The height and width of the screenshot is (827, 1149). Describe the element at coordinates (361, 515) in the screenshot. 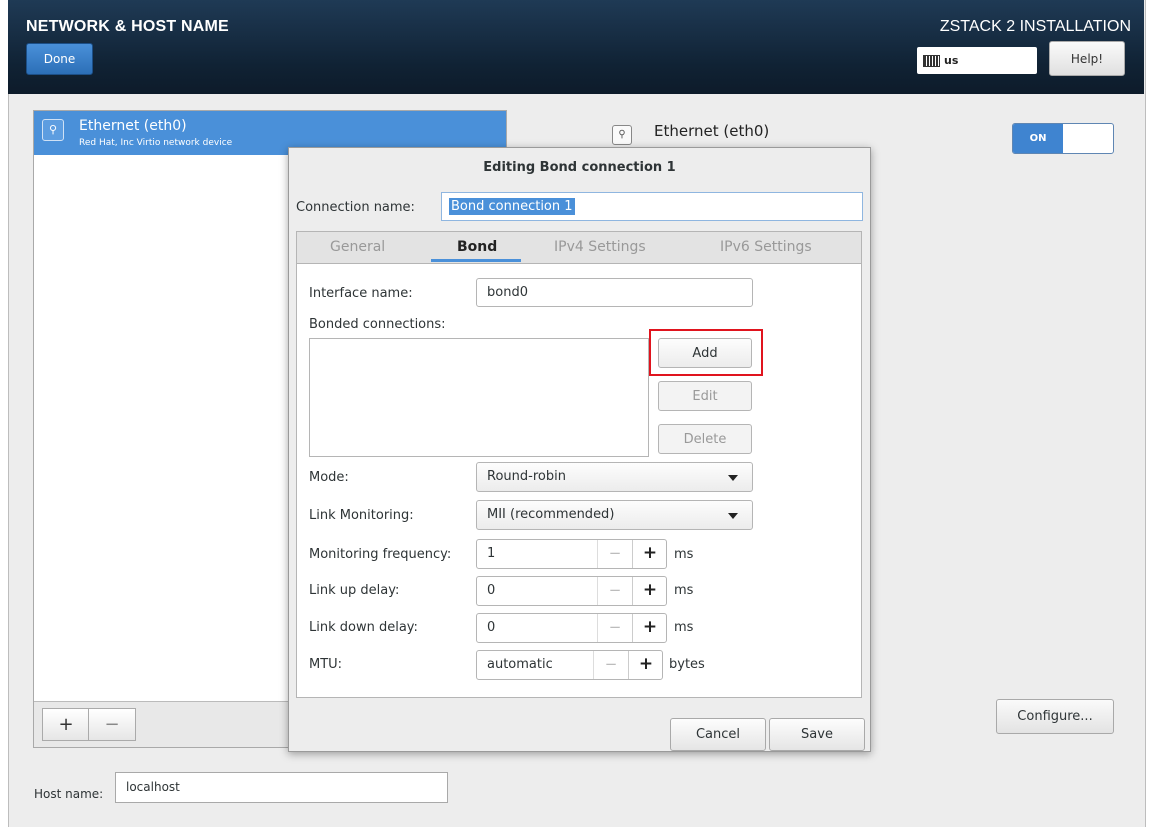

I see `link-monitoring-label: Link Monitoring:` at that location.